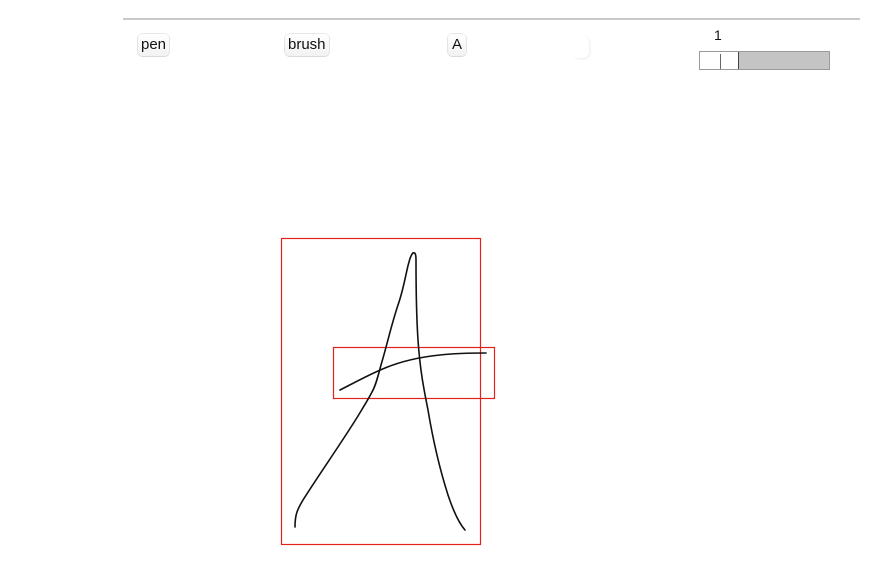 The width and height of the screenshot is (896, 564). I want to click on bounding-box-outer, so click(381, 391).